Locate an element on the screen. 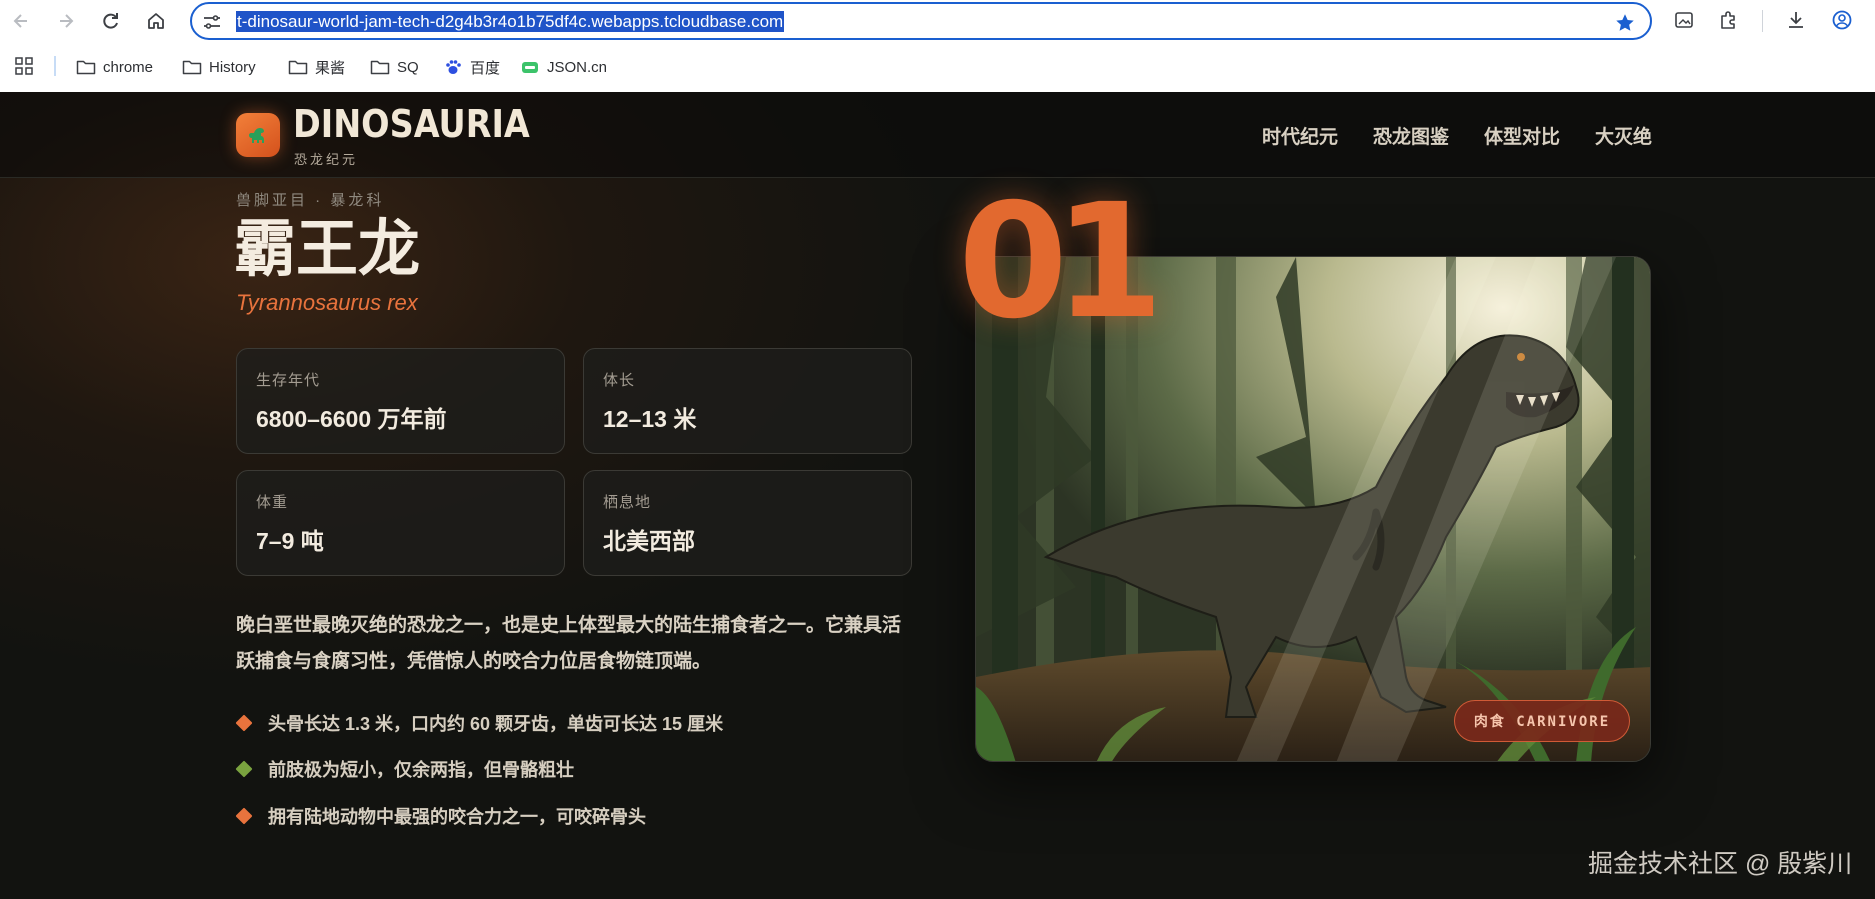 This screenshot has width=1875, height=899. bookmark-label: History is located at coordinates (232, 67).